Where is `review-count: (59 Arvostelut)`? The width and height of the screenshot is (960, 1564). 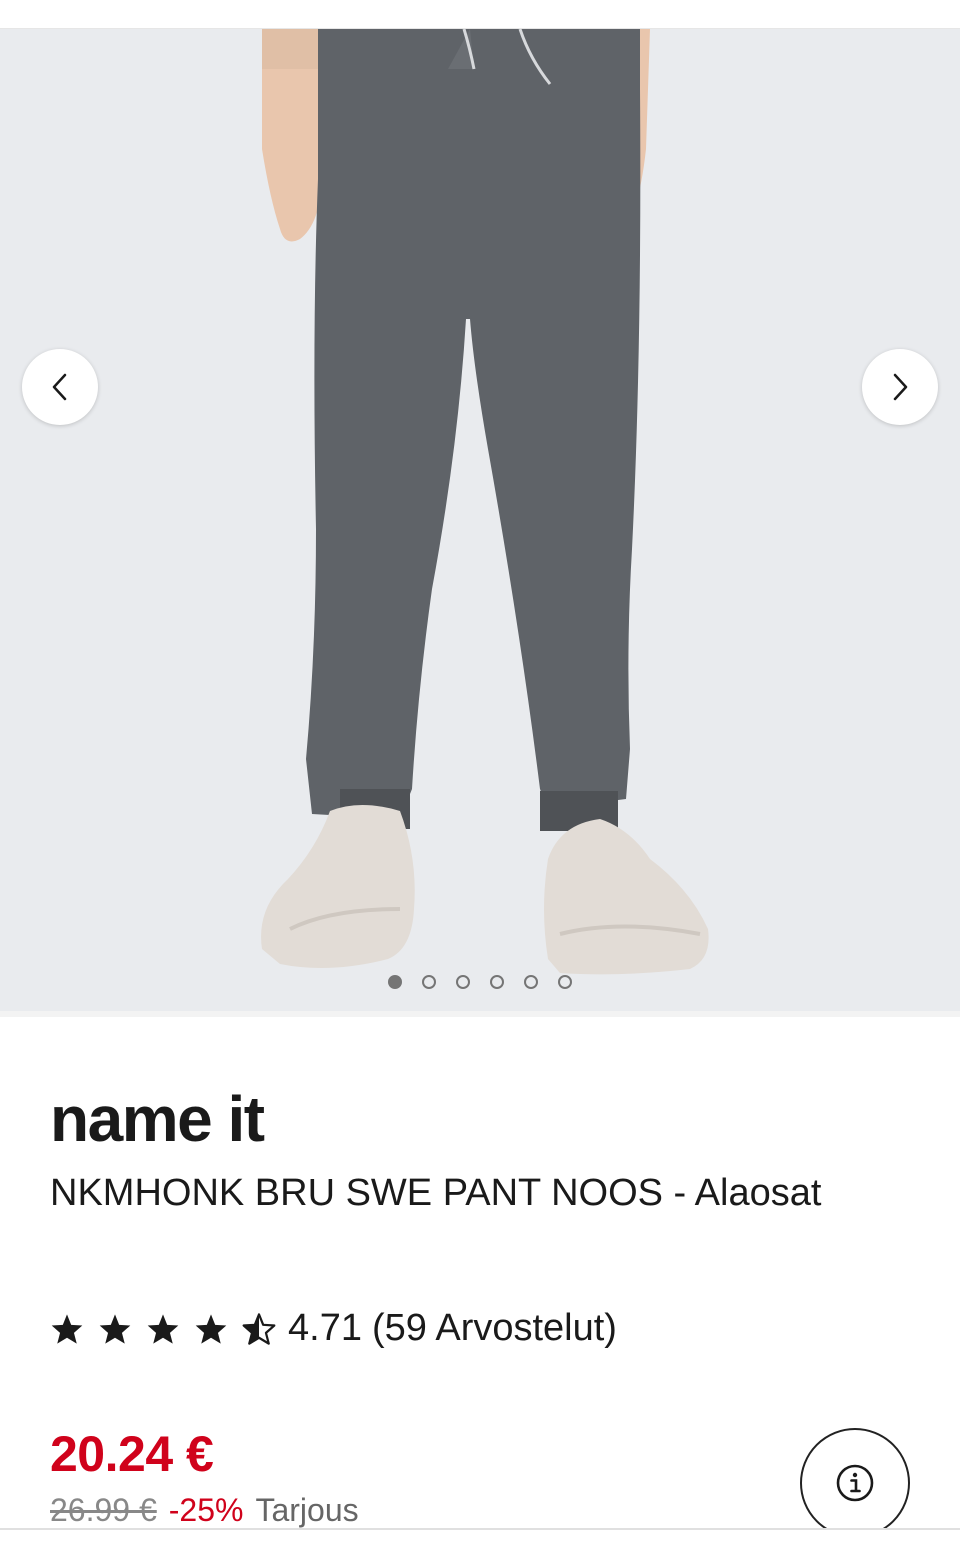 review-count: (59 Arvostelut) is located at coordinates (494, 1328).